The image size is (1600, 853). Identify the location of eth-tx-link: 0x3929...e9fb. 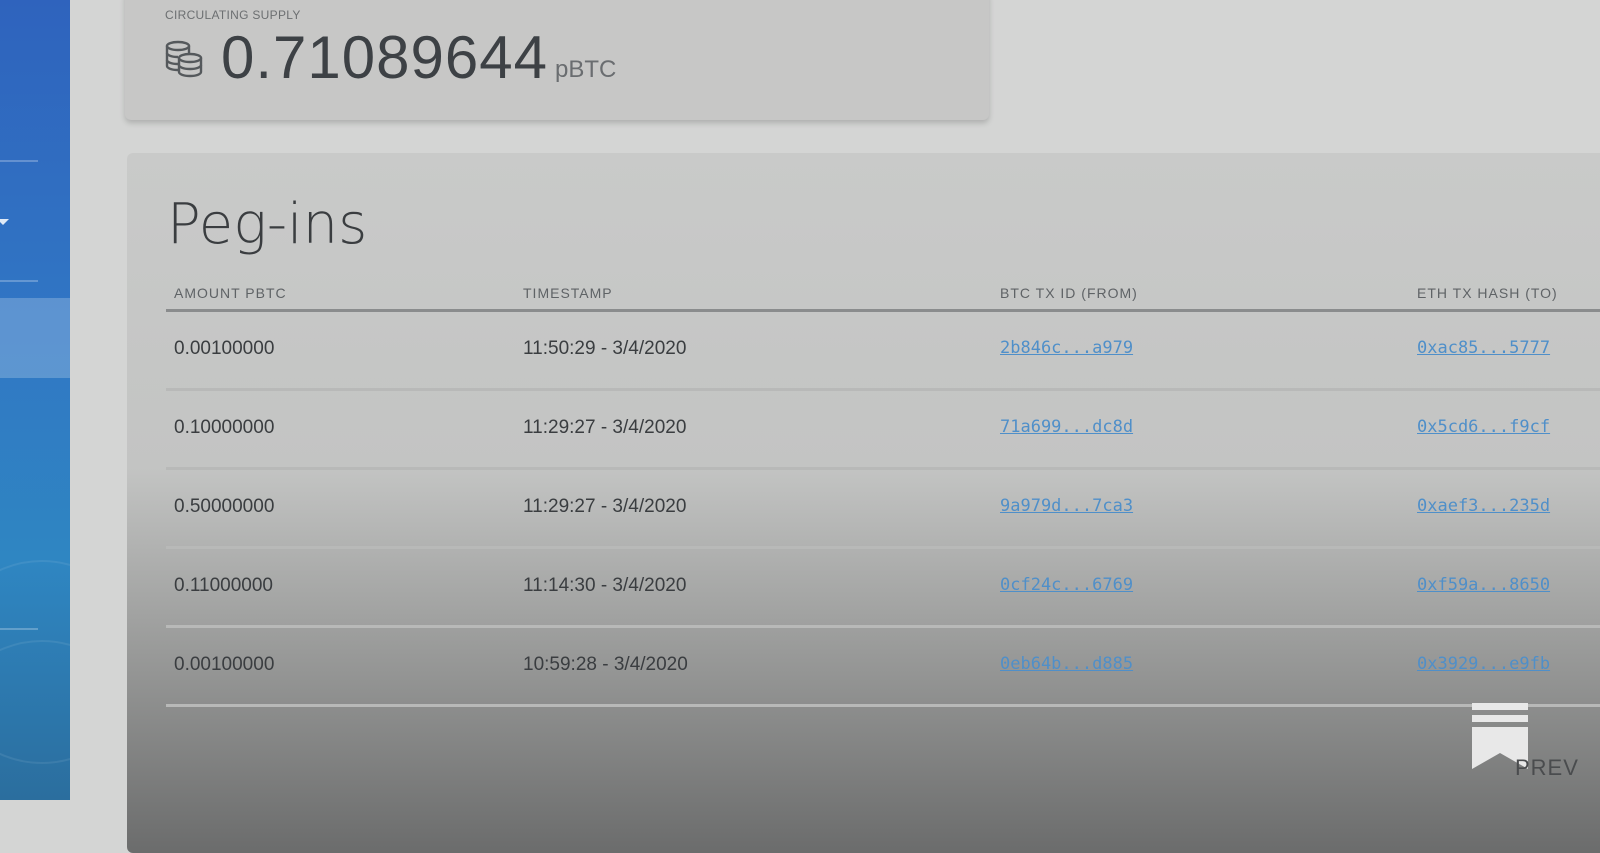
(1483, 664).